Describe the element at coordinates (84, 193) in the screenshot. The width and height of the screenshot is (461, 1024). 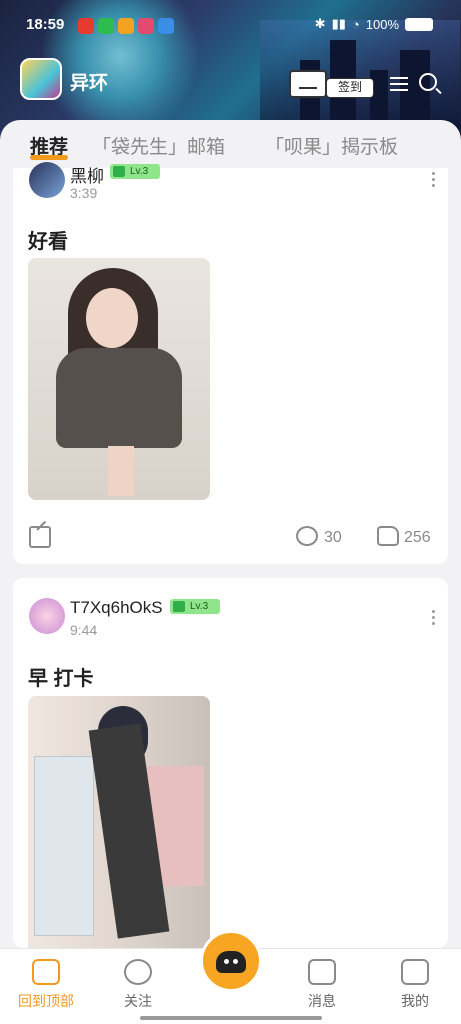
I see `post-time: 3:39` at that location.